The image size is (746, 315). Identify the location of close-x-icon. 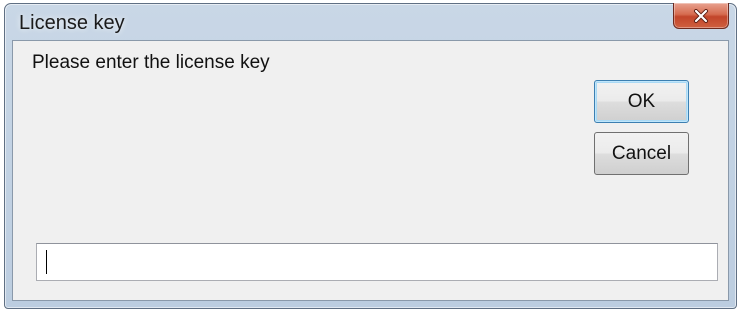
(701, 15).